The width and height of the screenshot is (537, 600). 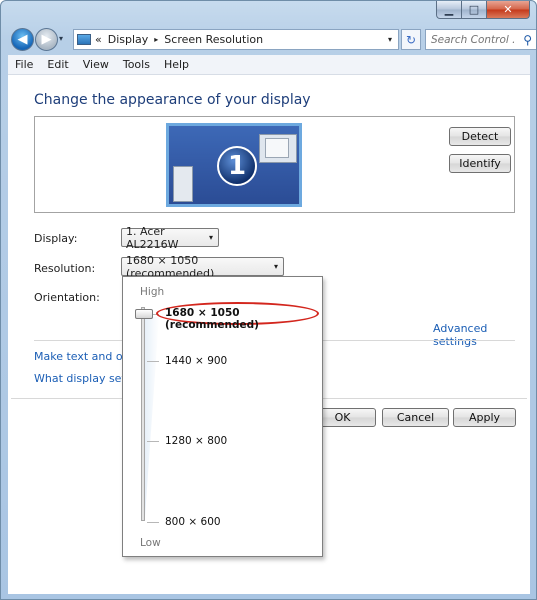 I want to click on menu-bar: File Edit View Tools Help, so click(x=269, y=65).